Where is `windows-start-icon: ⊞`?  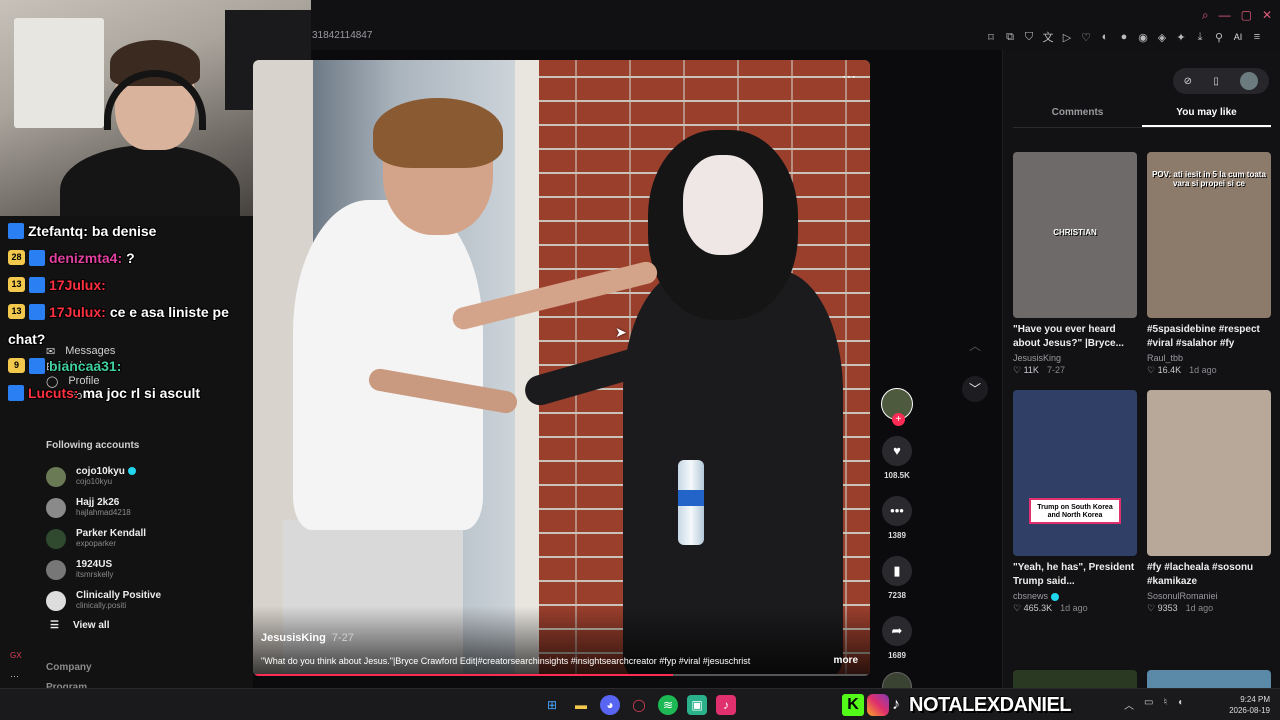 windows-start-icon: ⊞ is located at coordinates (552, 705).